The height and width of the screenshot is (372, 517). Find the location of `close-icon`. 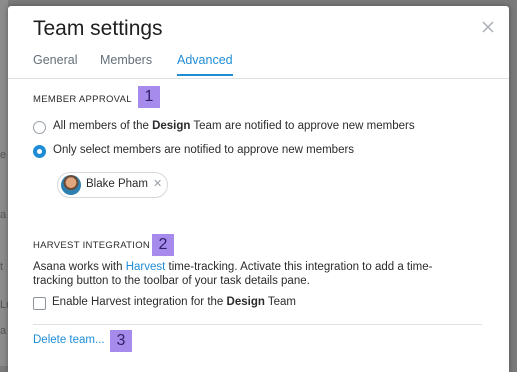

close-icon is located at coordinates (488, 27).